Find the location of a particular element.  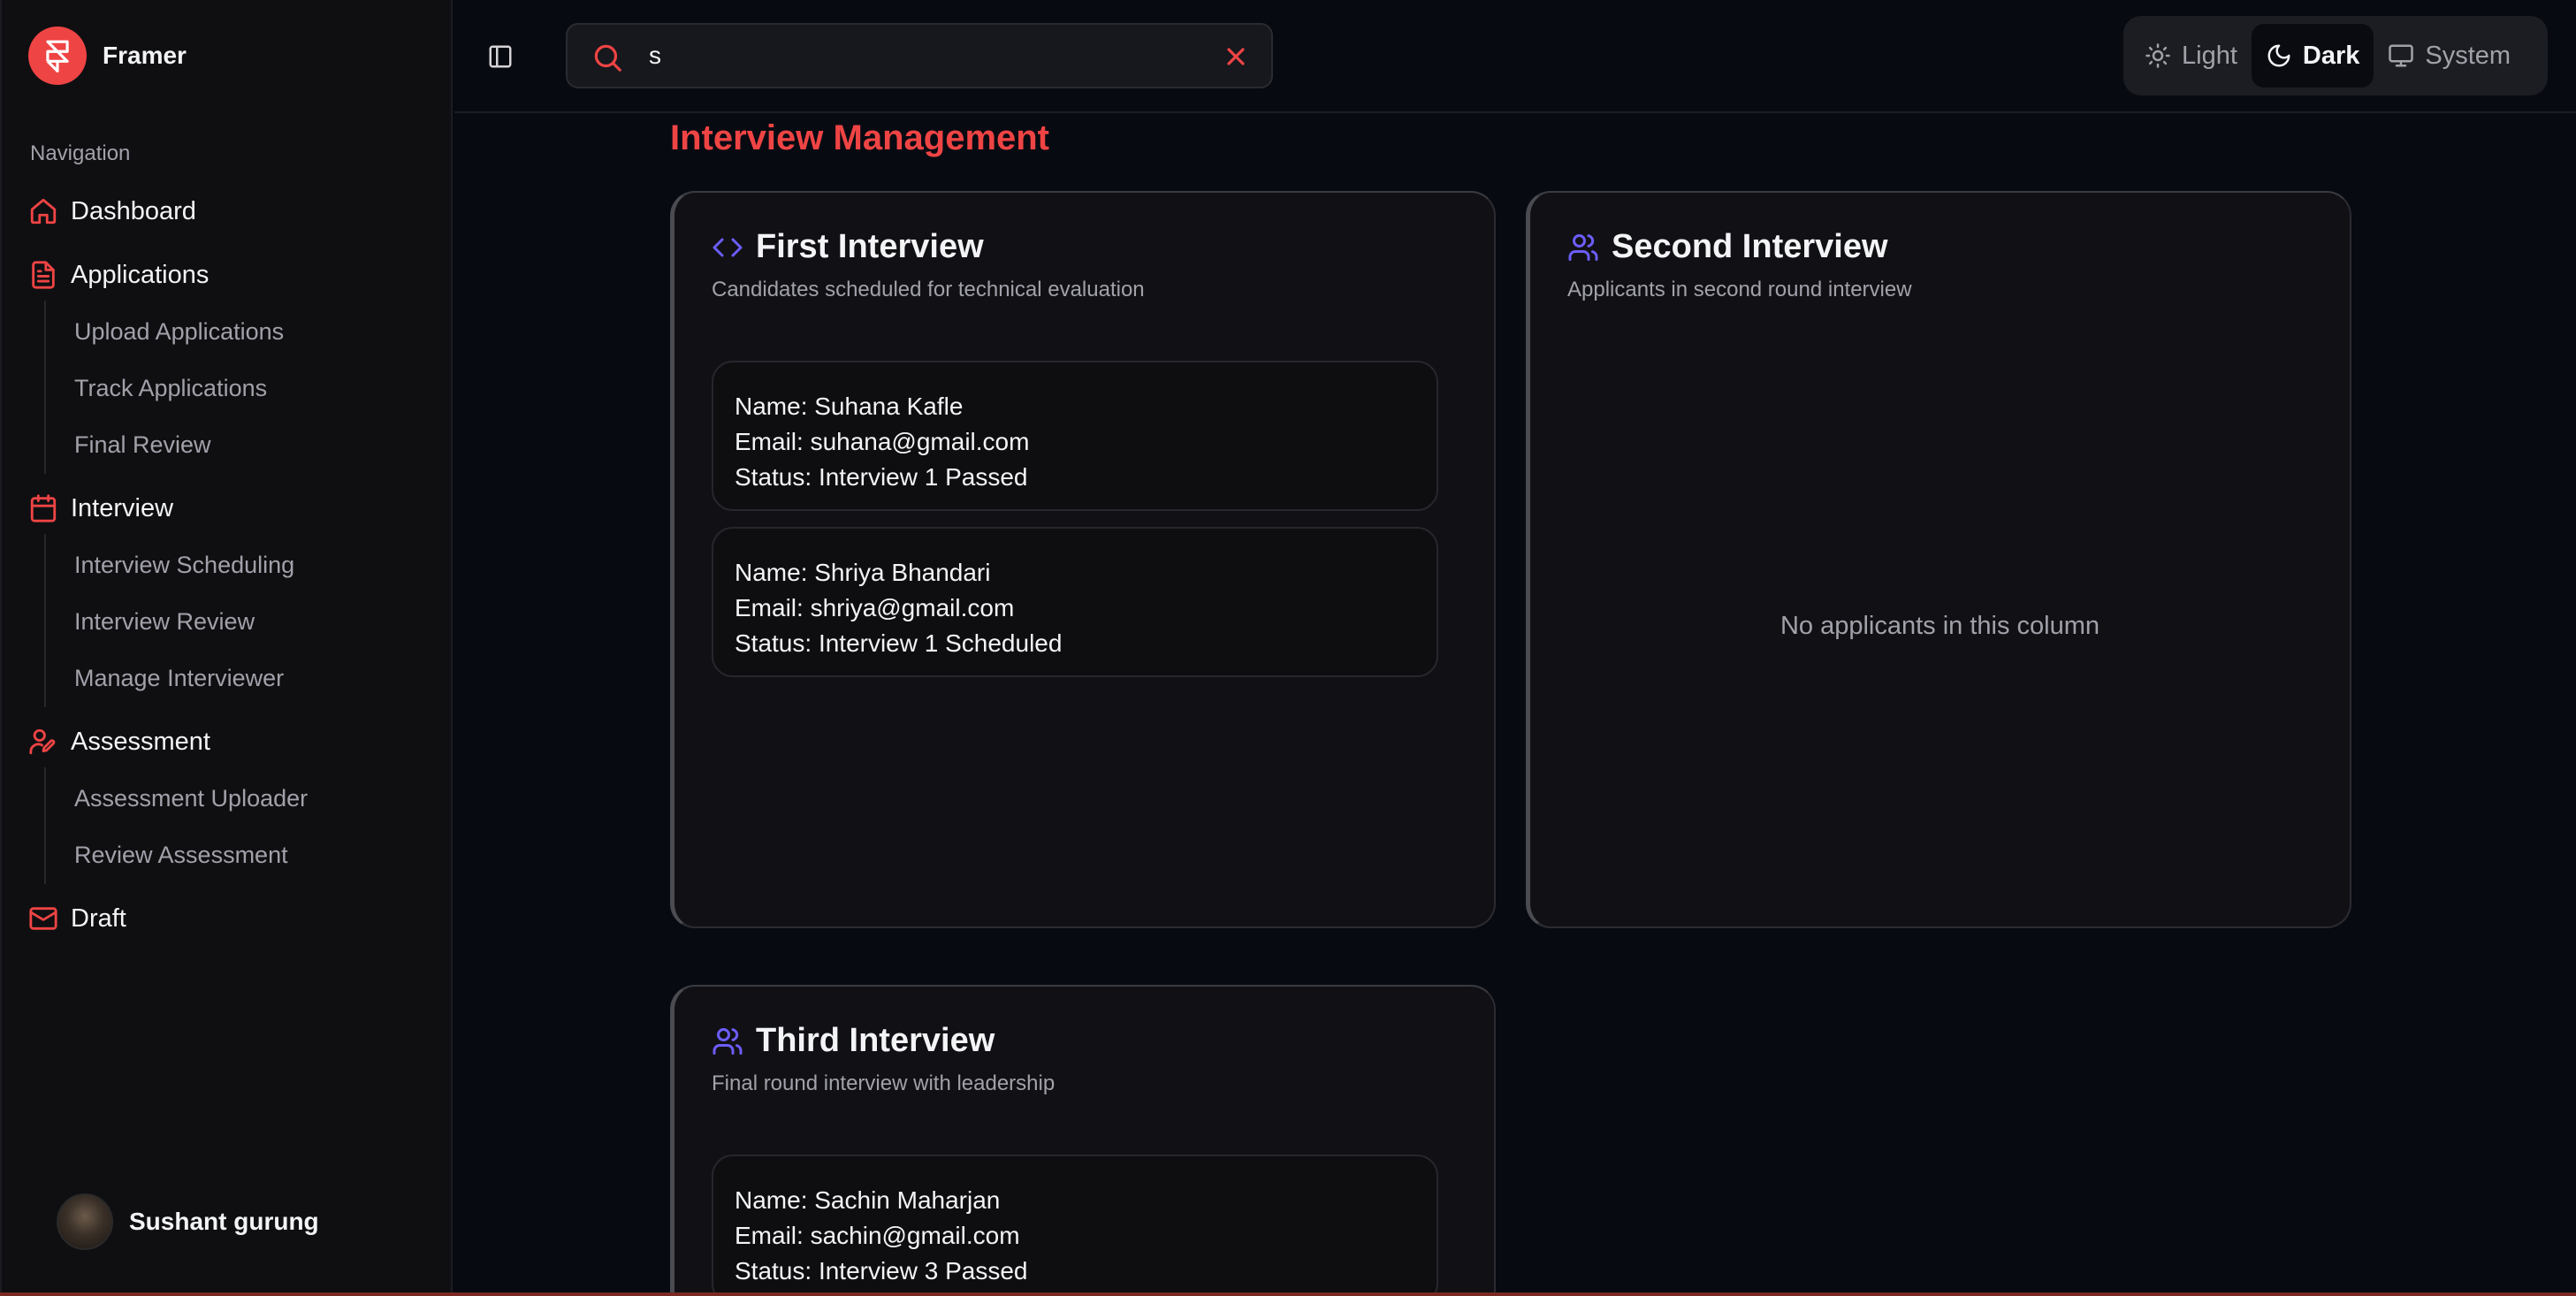

sidebar-item-applications: Applications is located at coordinates (118, 275).